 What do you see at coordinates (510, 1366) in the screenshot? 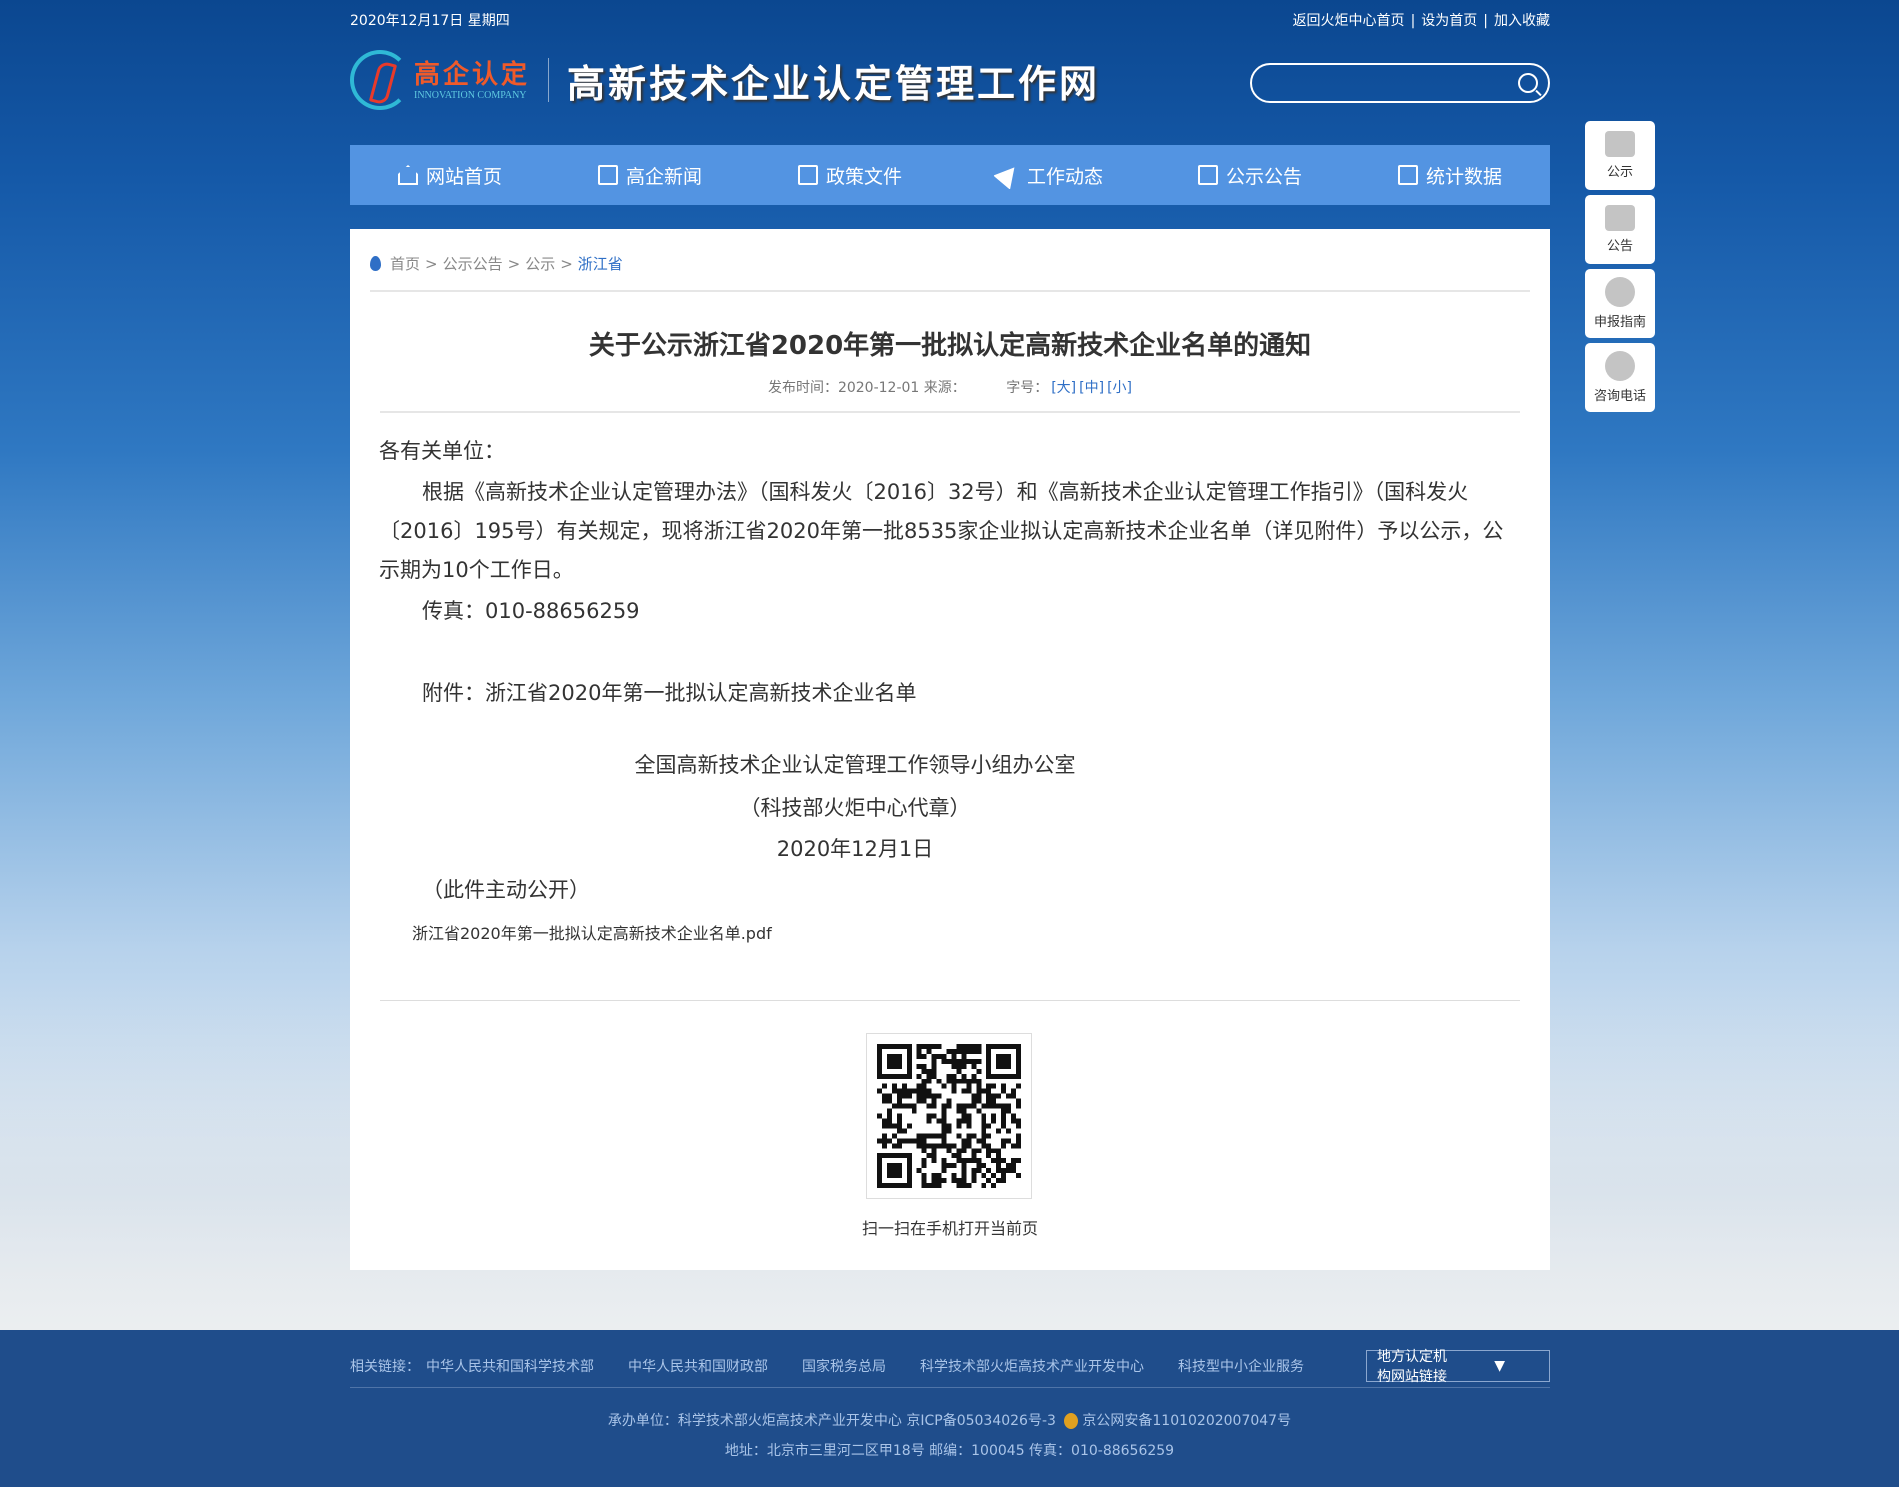
I see `footer-link: 中华人民共和国科学技术部` at bounding box center [510, 1366].